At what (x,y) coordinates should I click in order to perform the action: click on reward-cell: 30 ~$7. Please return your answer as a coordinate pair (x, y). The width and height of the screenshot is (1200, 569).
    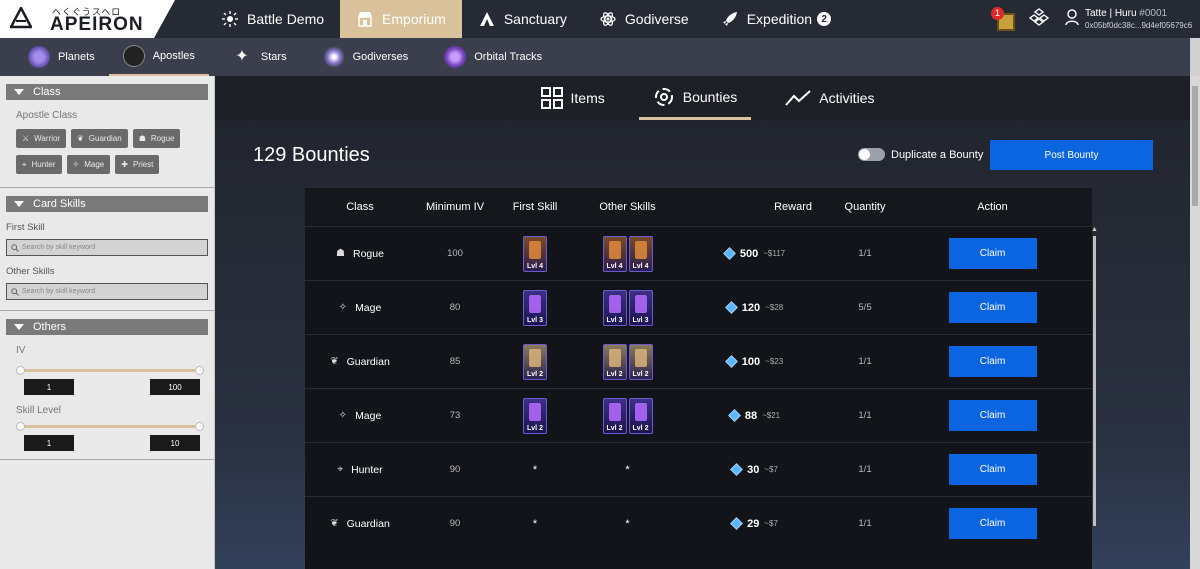
    Looking at the image, I should click on (755, 469).